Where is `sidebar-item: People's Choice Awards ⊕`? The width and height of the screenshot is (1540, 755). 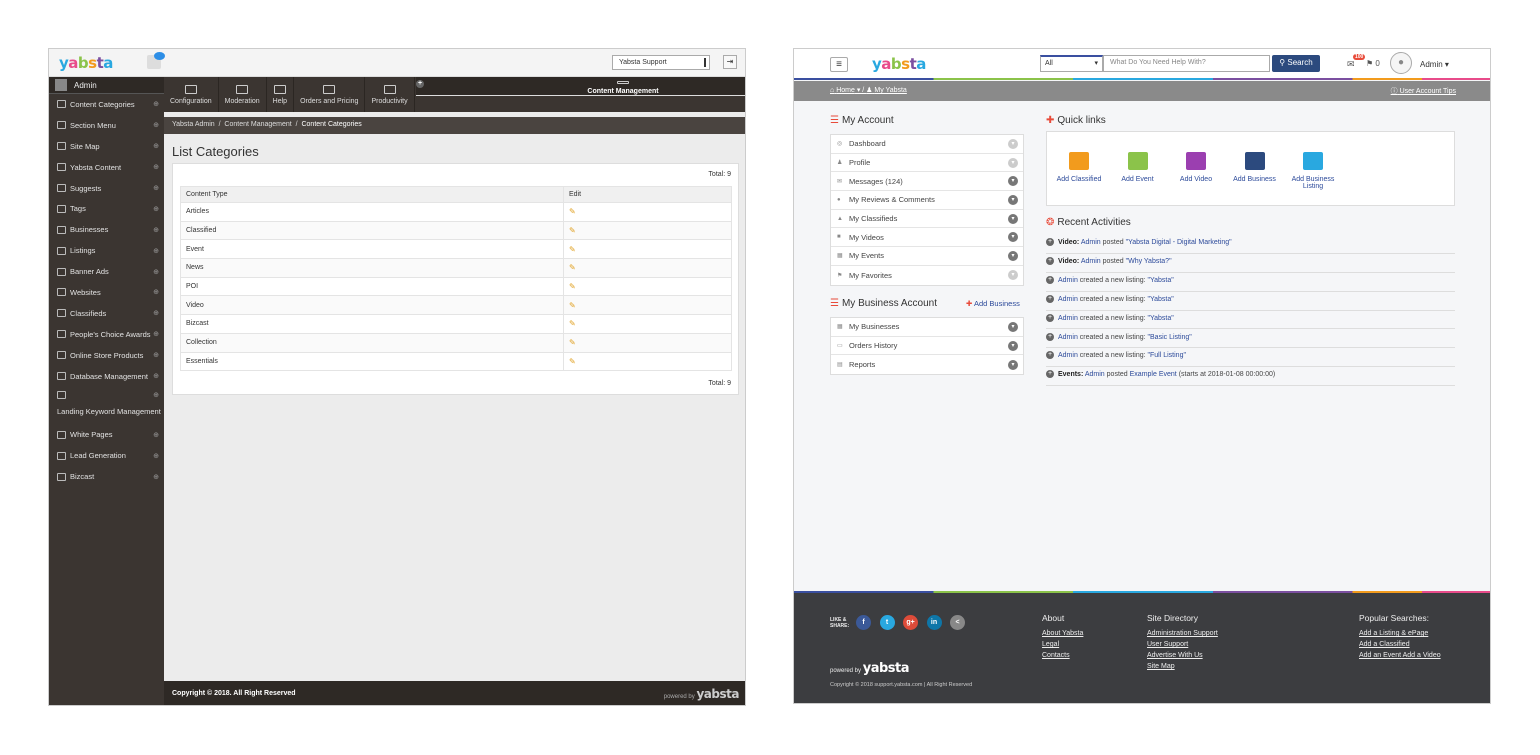
sidebar-item: People's Choice Awards ⊕ is located at coordinates (106, 334).